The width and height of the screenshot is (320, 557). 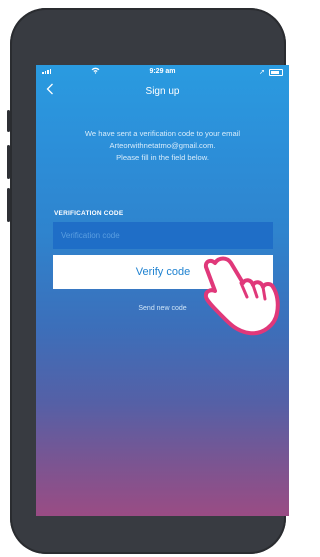 What do you see at coordinates (162, 157) in the screenshot?
I see `message-line-3: Please fill in the field below.` at bounding box center [162, 157].